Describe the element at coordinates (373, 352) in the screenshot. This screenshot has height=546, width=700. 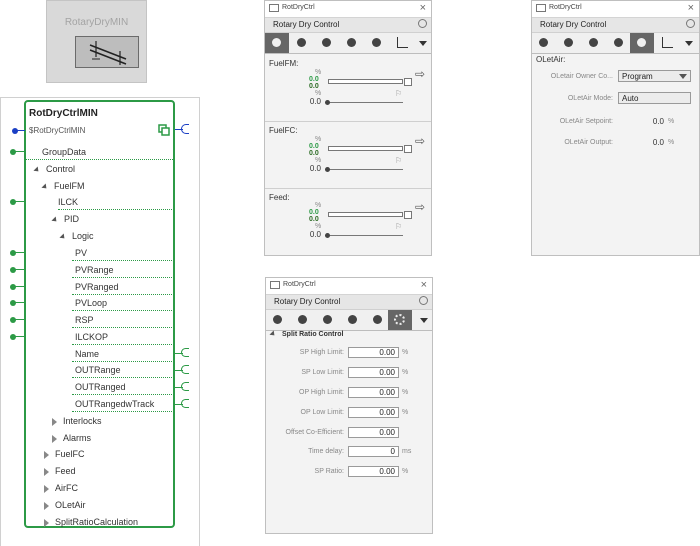
I see `sp-high-limit-input: 0.00` at that location.